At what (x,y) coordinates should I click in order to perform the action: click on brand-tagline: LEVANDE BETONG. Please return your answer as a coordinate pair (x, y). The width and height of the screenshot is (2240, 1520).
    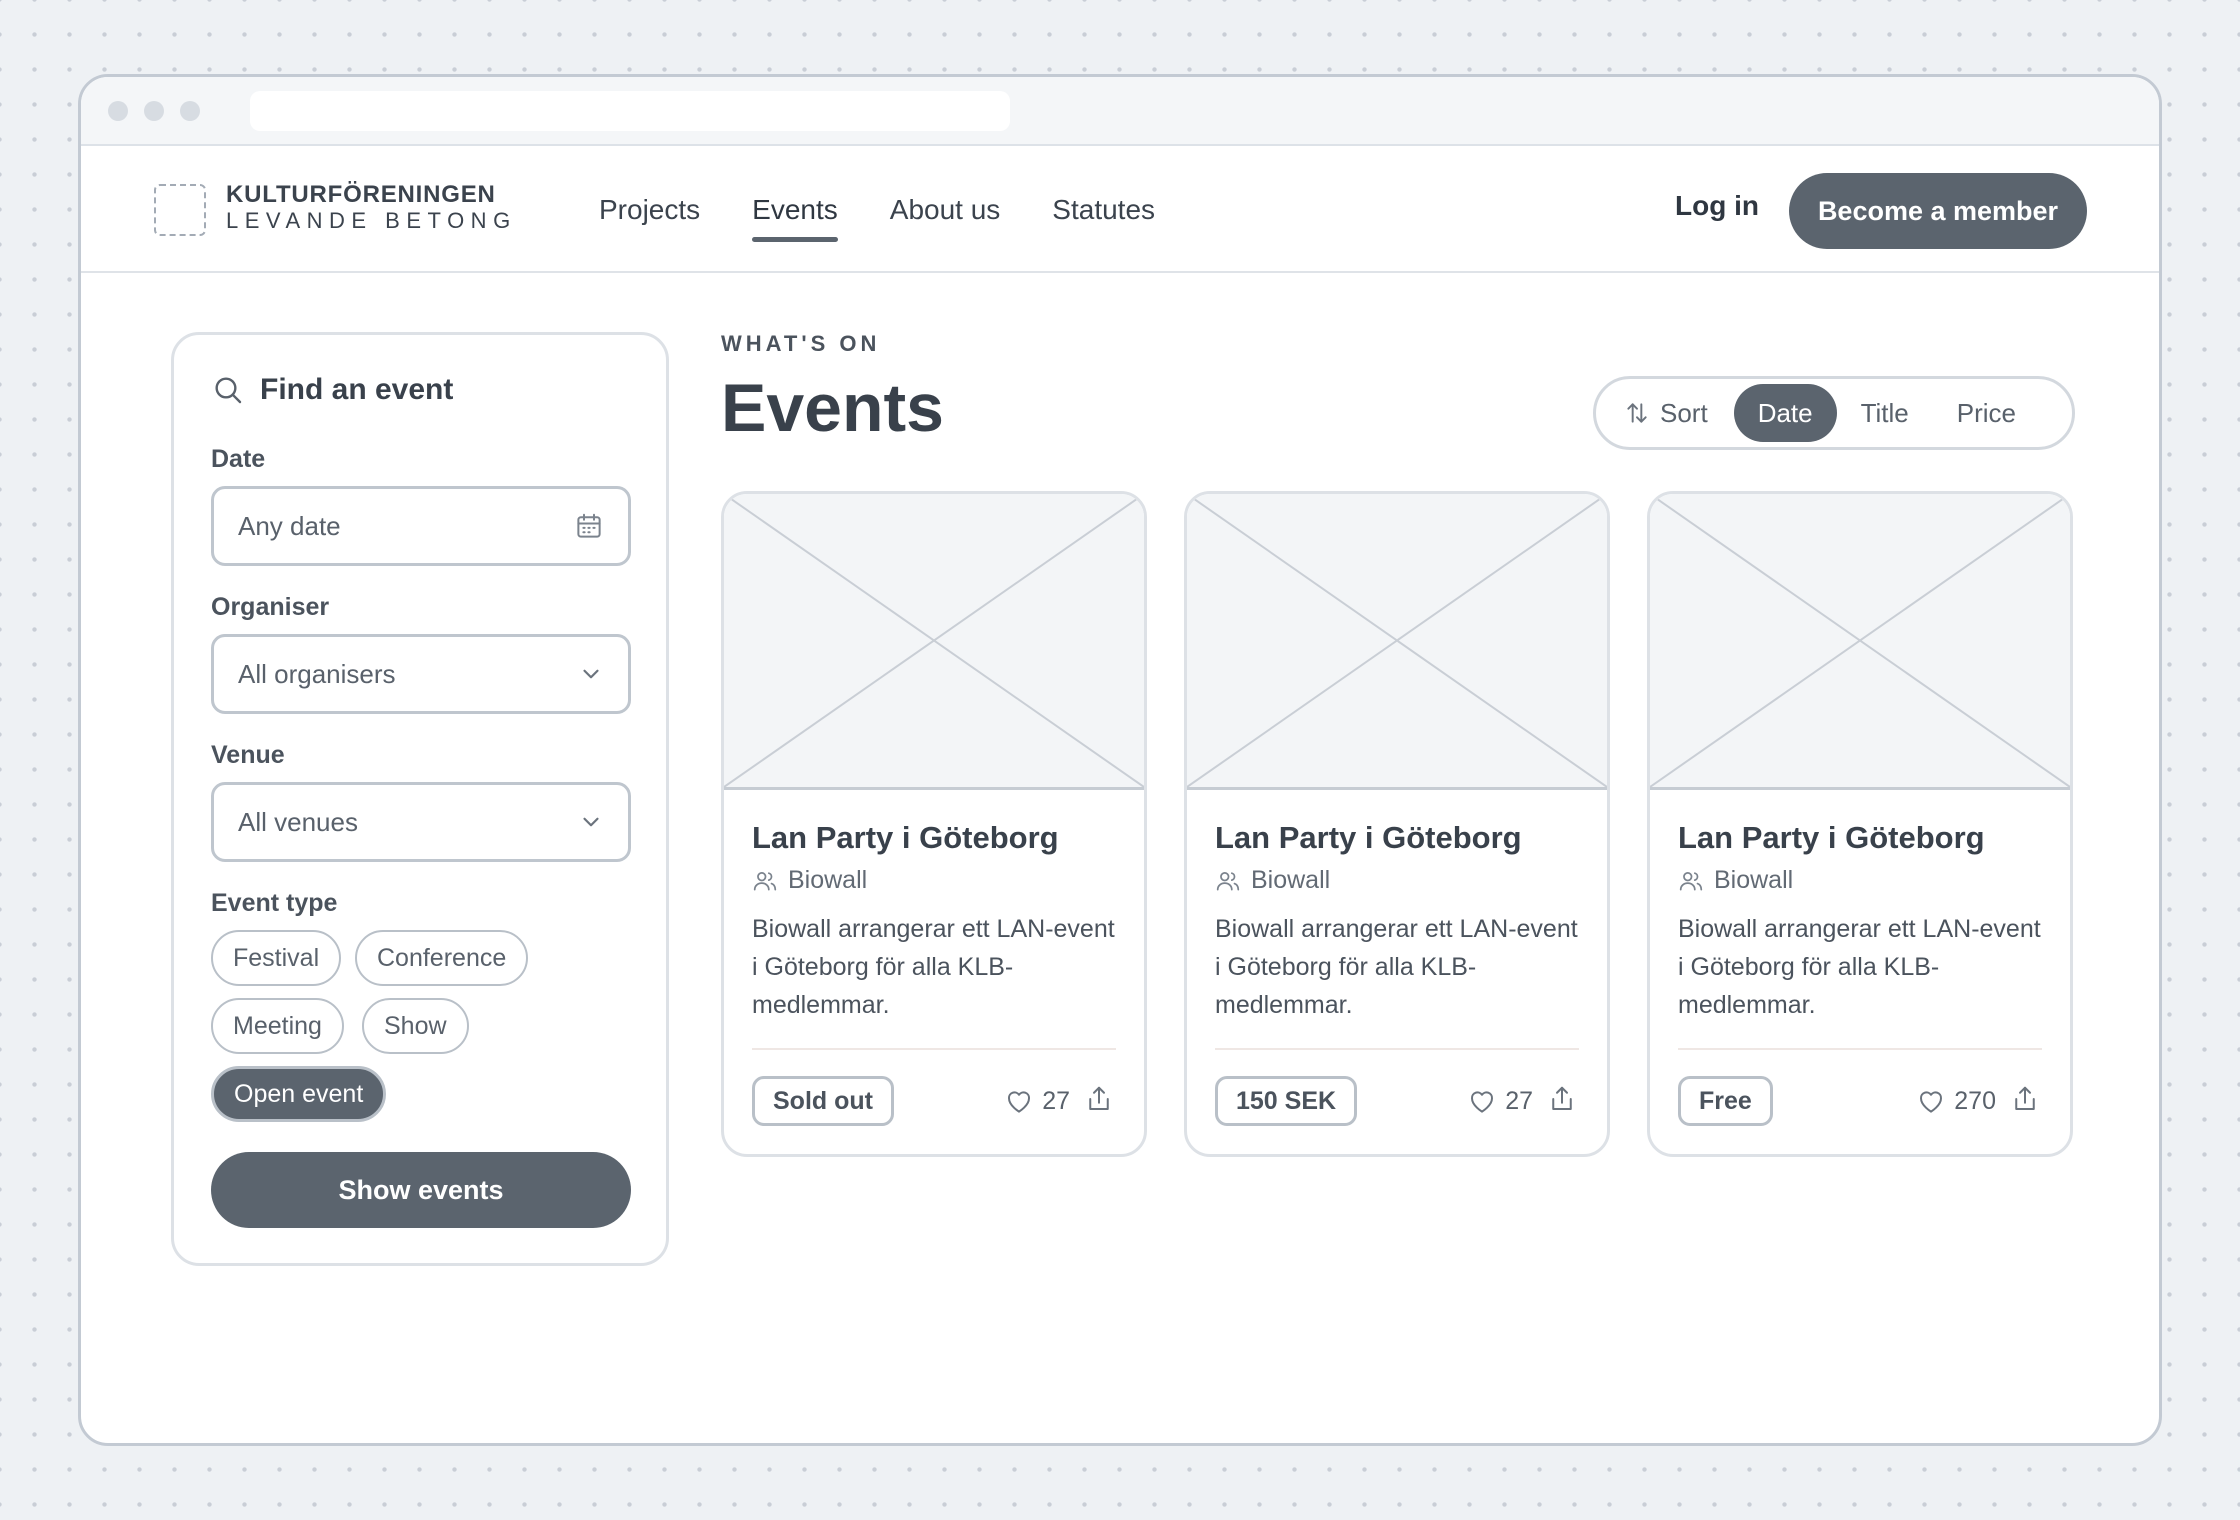
    Looking at the image, I should click on (371, 221).